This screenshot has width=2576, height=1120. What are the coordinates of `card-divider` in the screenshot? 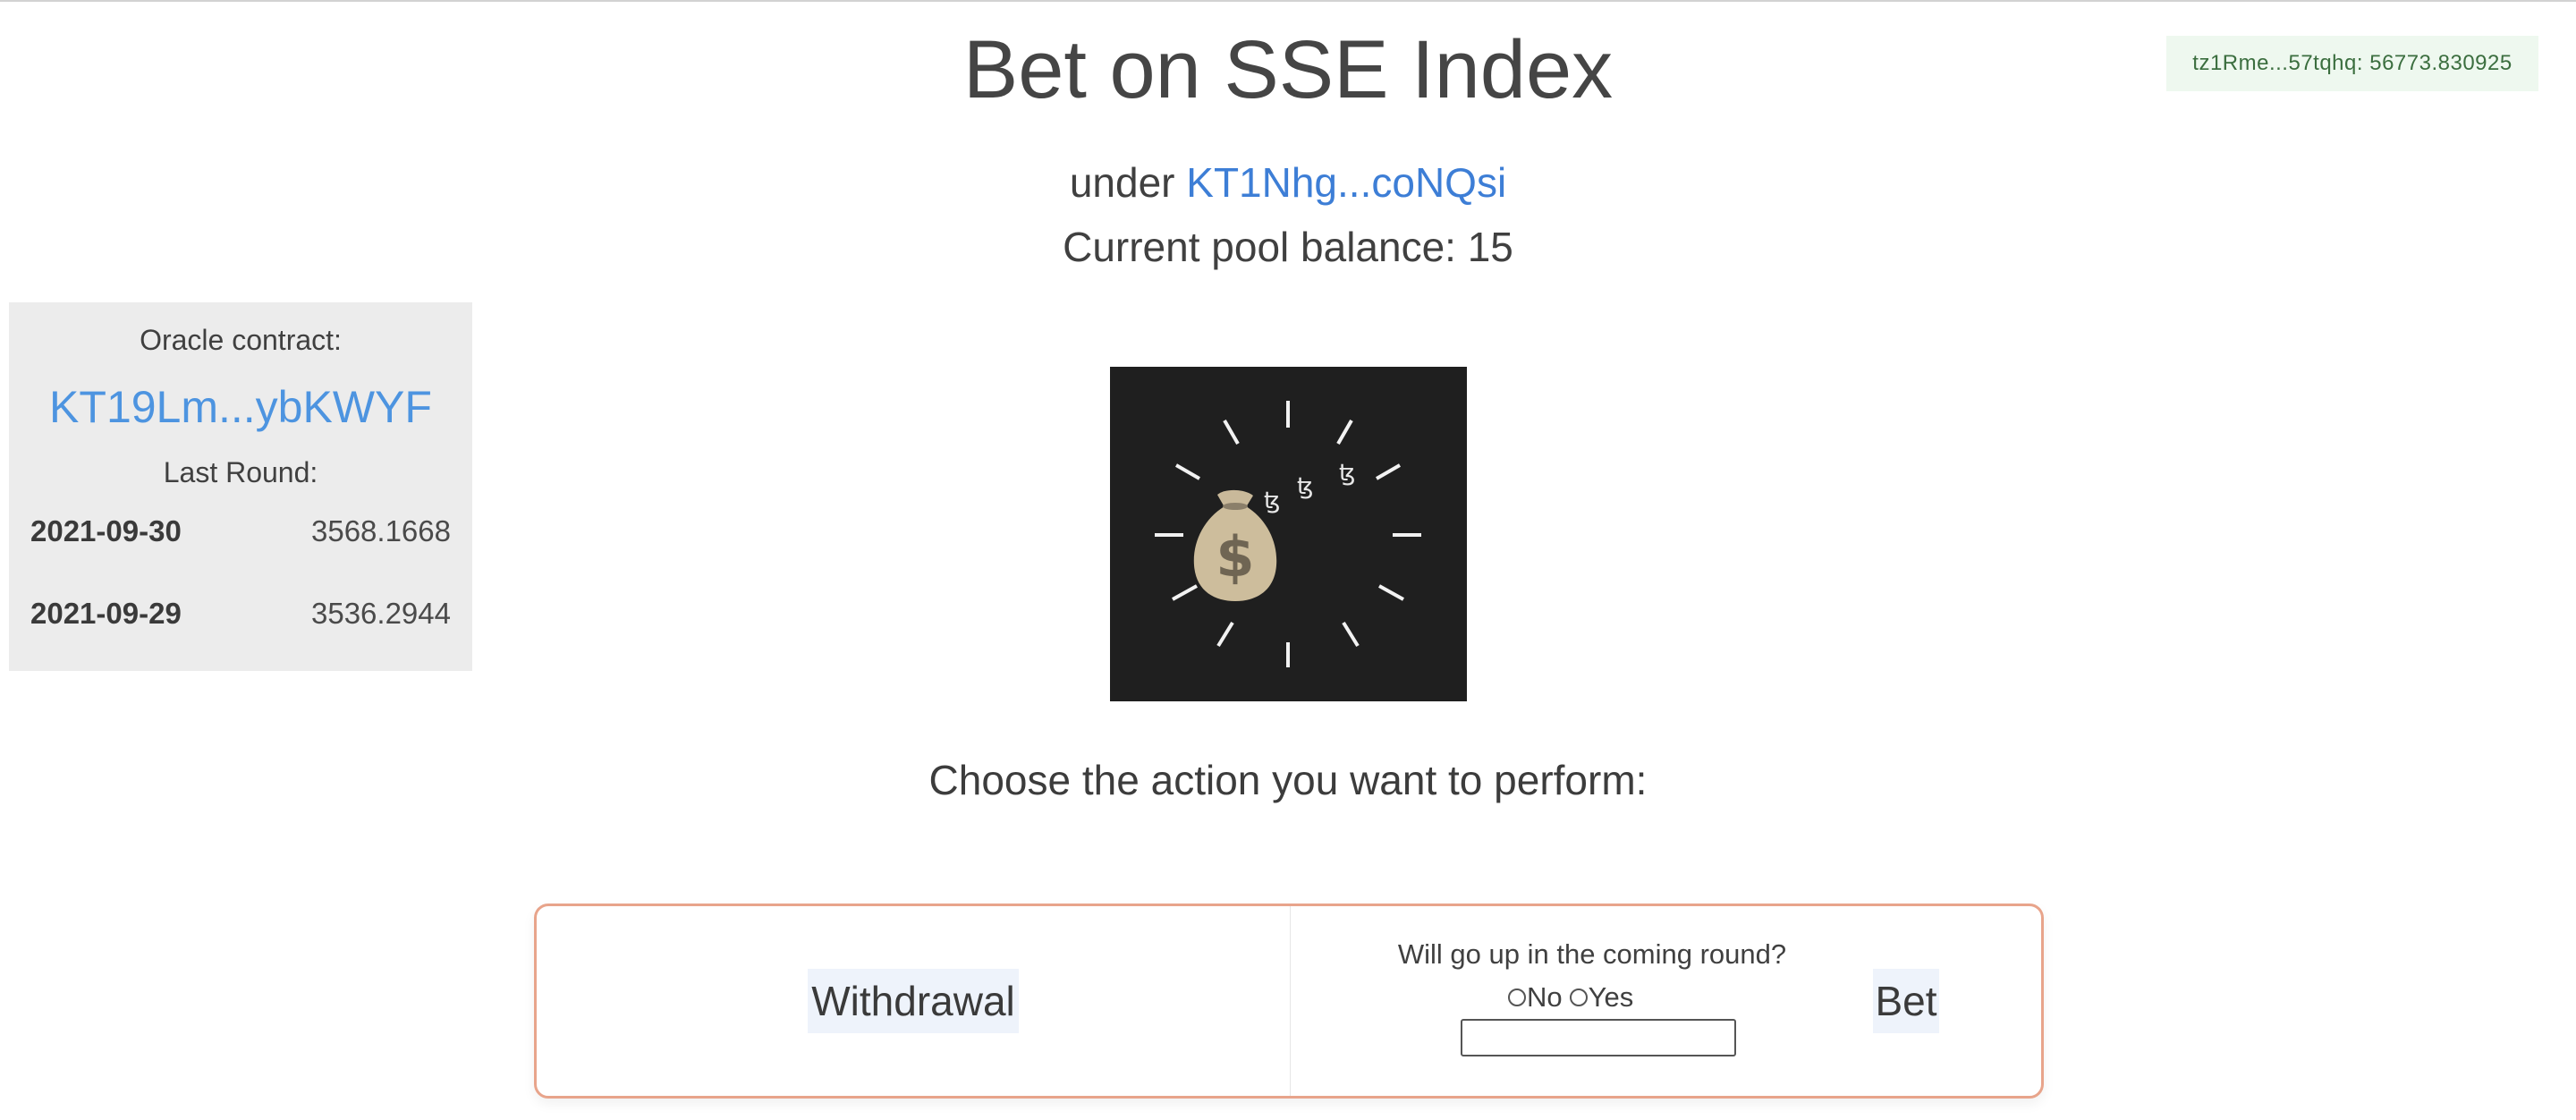 It's located at (1290, 1001).